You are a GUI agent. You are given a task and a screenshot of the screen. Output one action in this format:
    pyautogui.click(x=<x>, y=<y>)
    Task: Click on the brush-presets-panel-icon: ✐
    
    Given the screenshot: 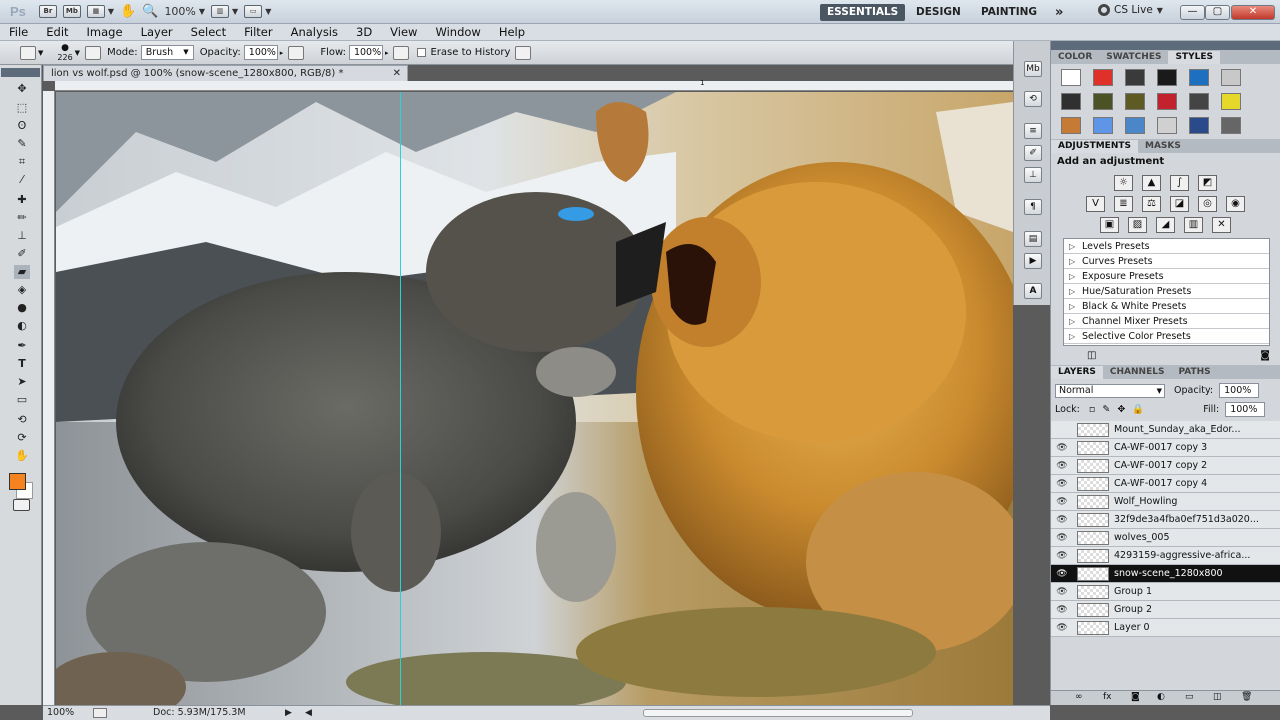 What is the action you would take?
    pyautogui.click(x=1033, y=153)
    